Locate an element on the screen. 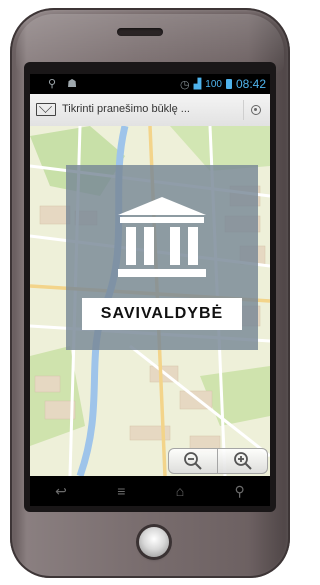  locate-icon is located at coordinates (256, 110).